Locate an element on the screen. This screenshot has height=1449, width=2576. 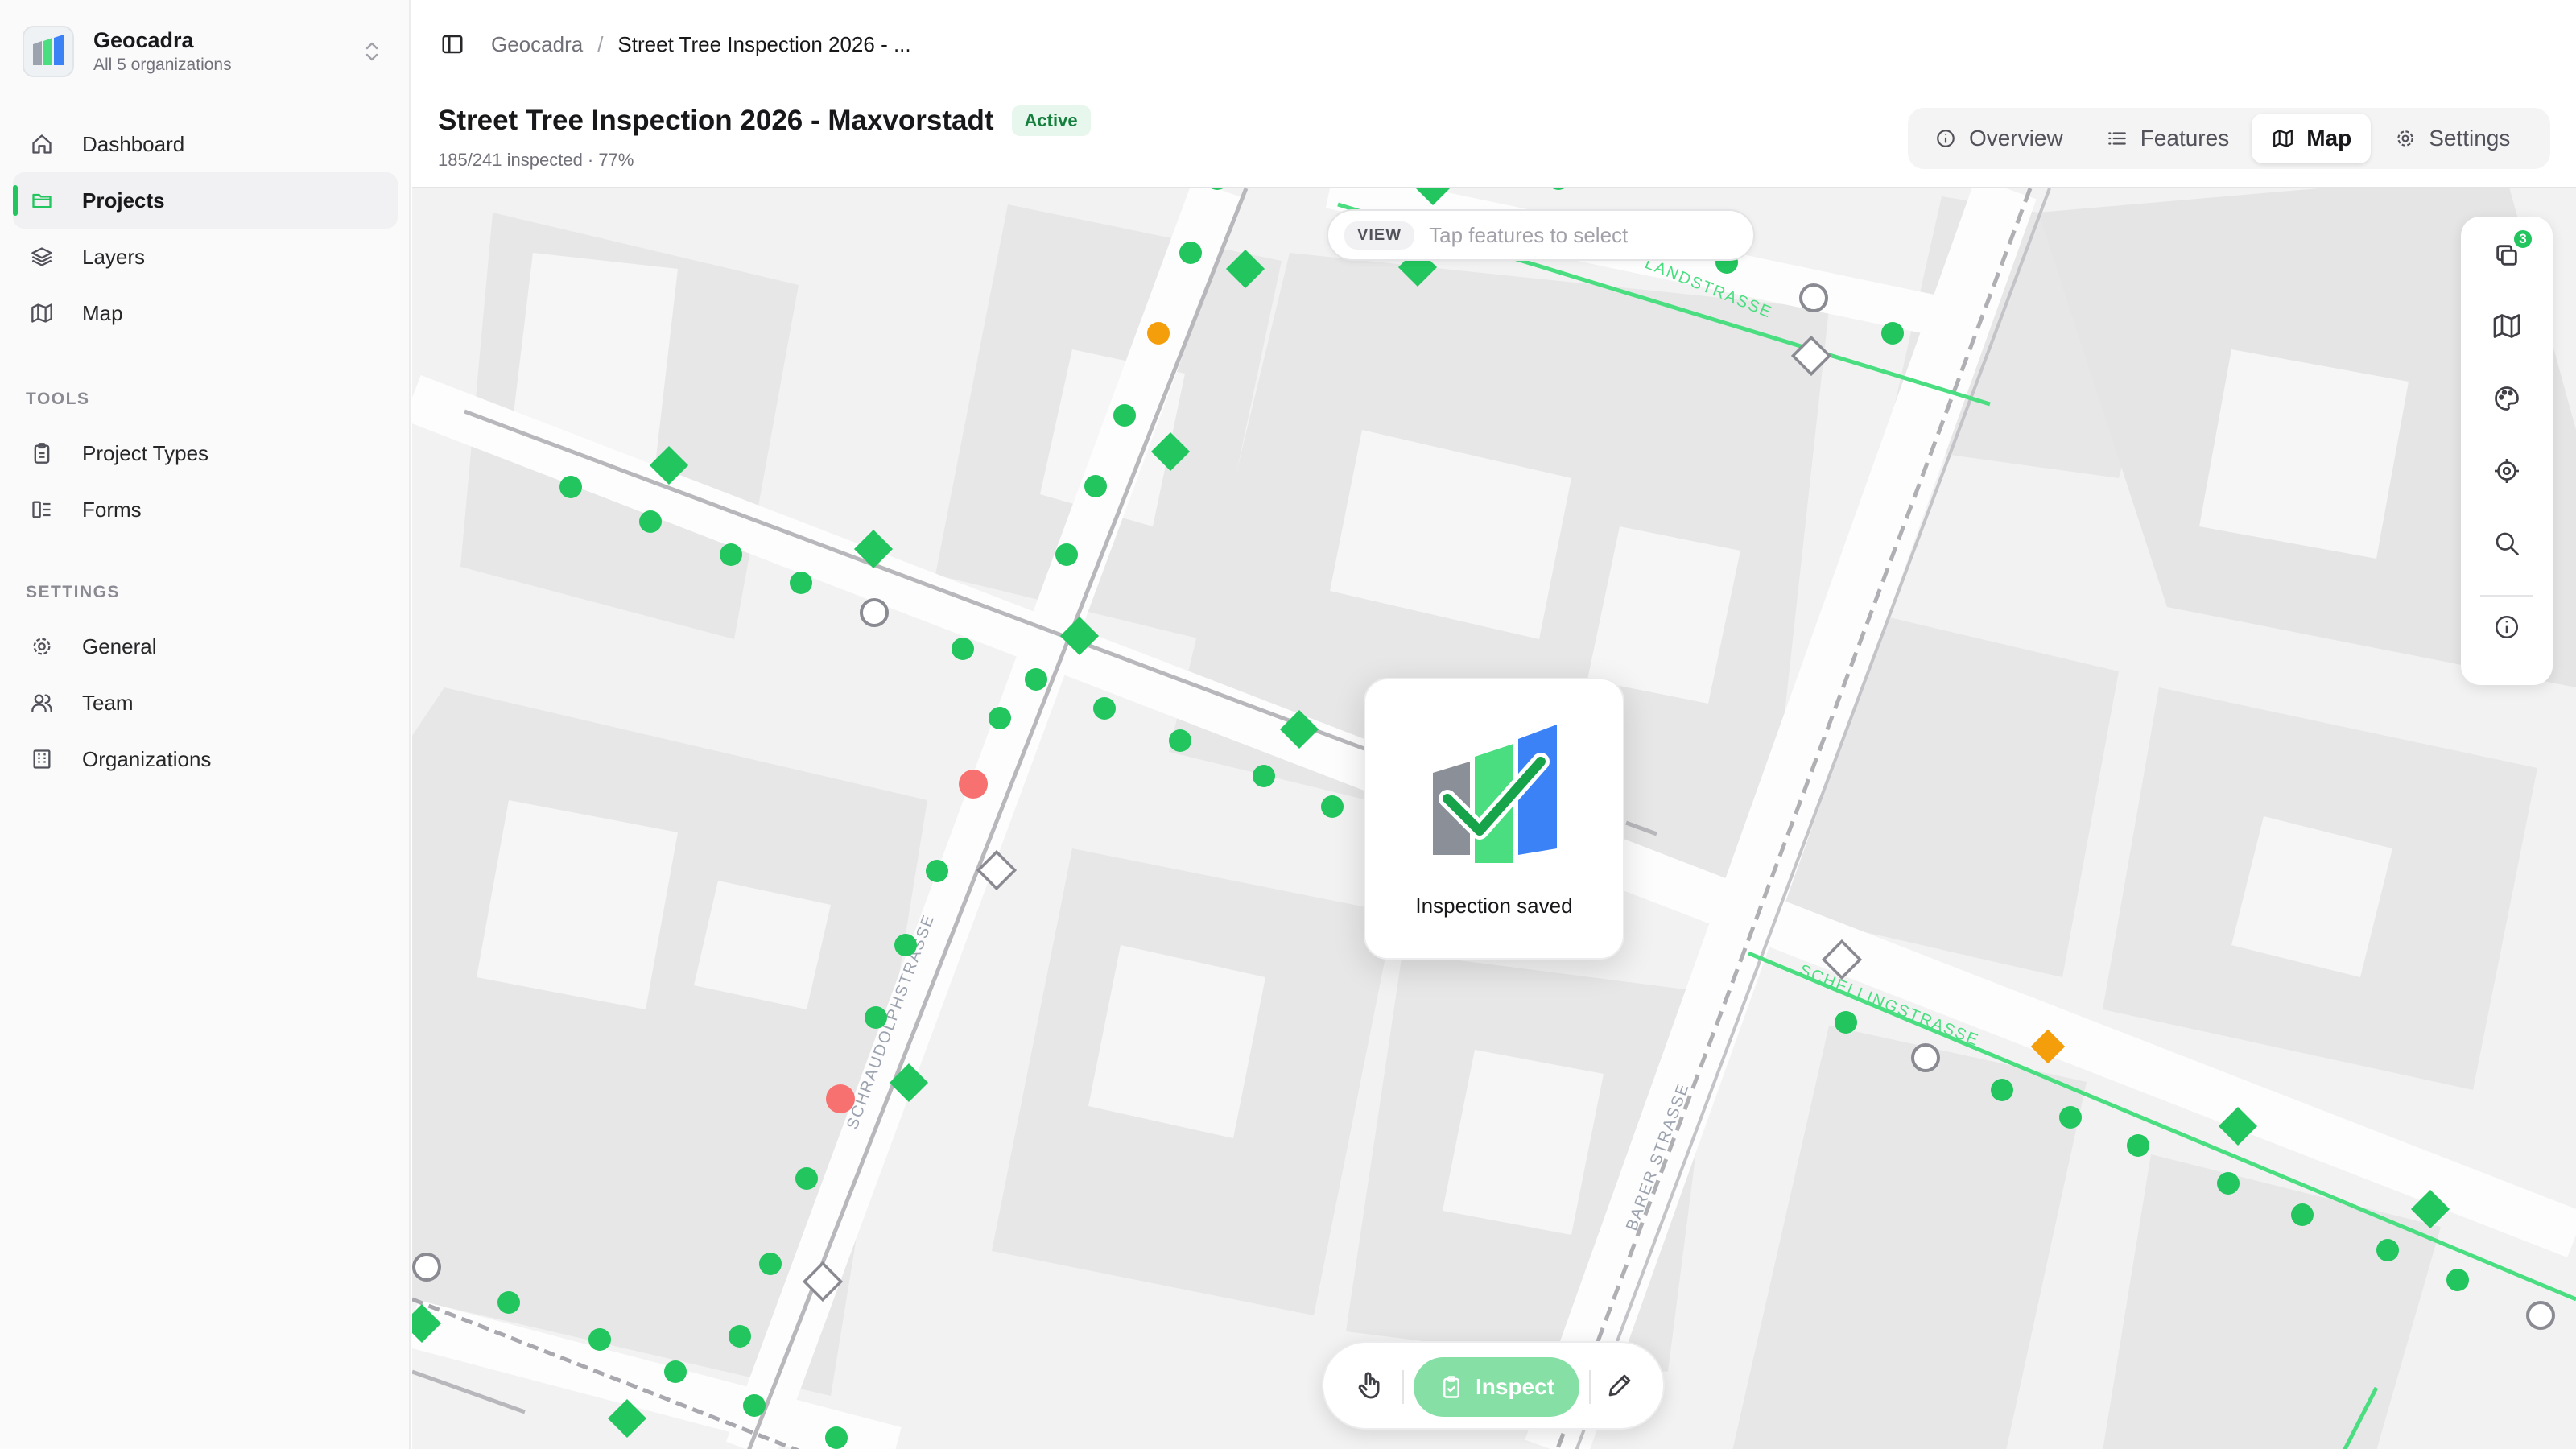
home-icon is located at coordinates (42, 144).